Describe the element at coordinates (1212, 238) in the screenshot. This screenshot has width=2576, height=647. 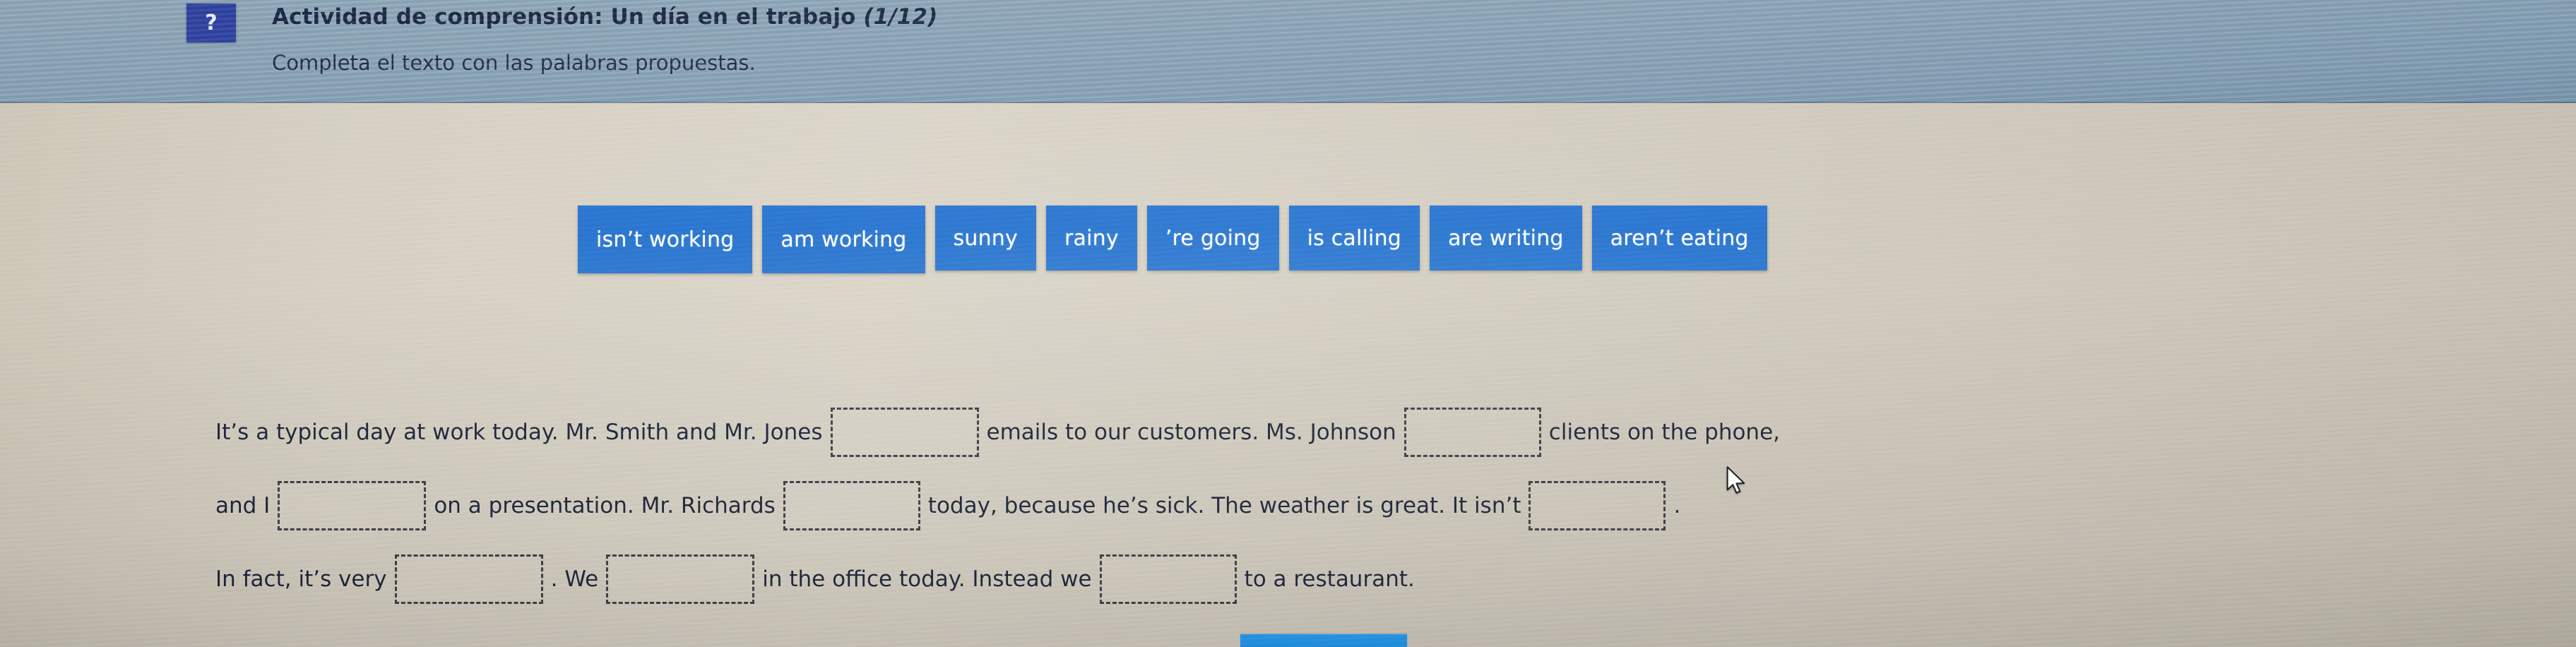
I see `word-chip: ’re going` at that location.